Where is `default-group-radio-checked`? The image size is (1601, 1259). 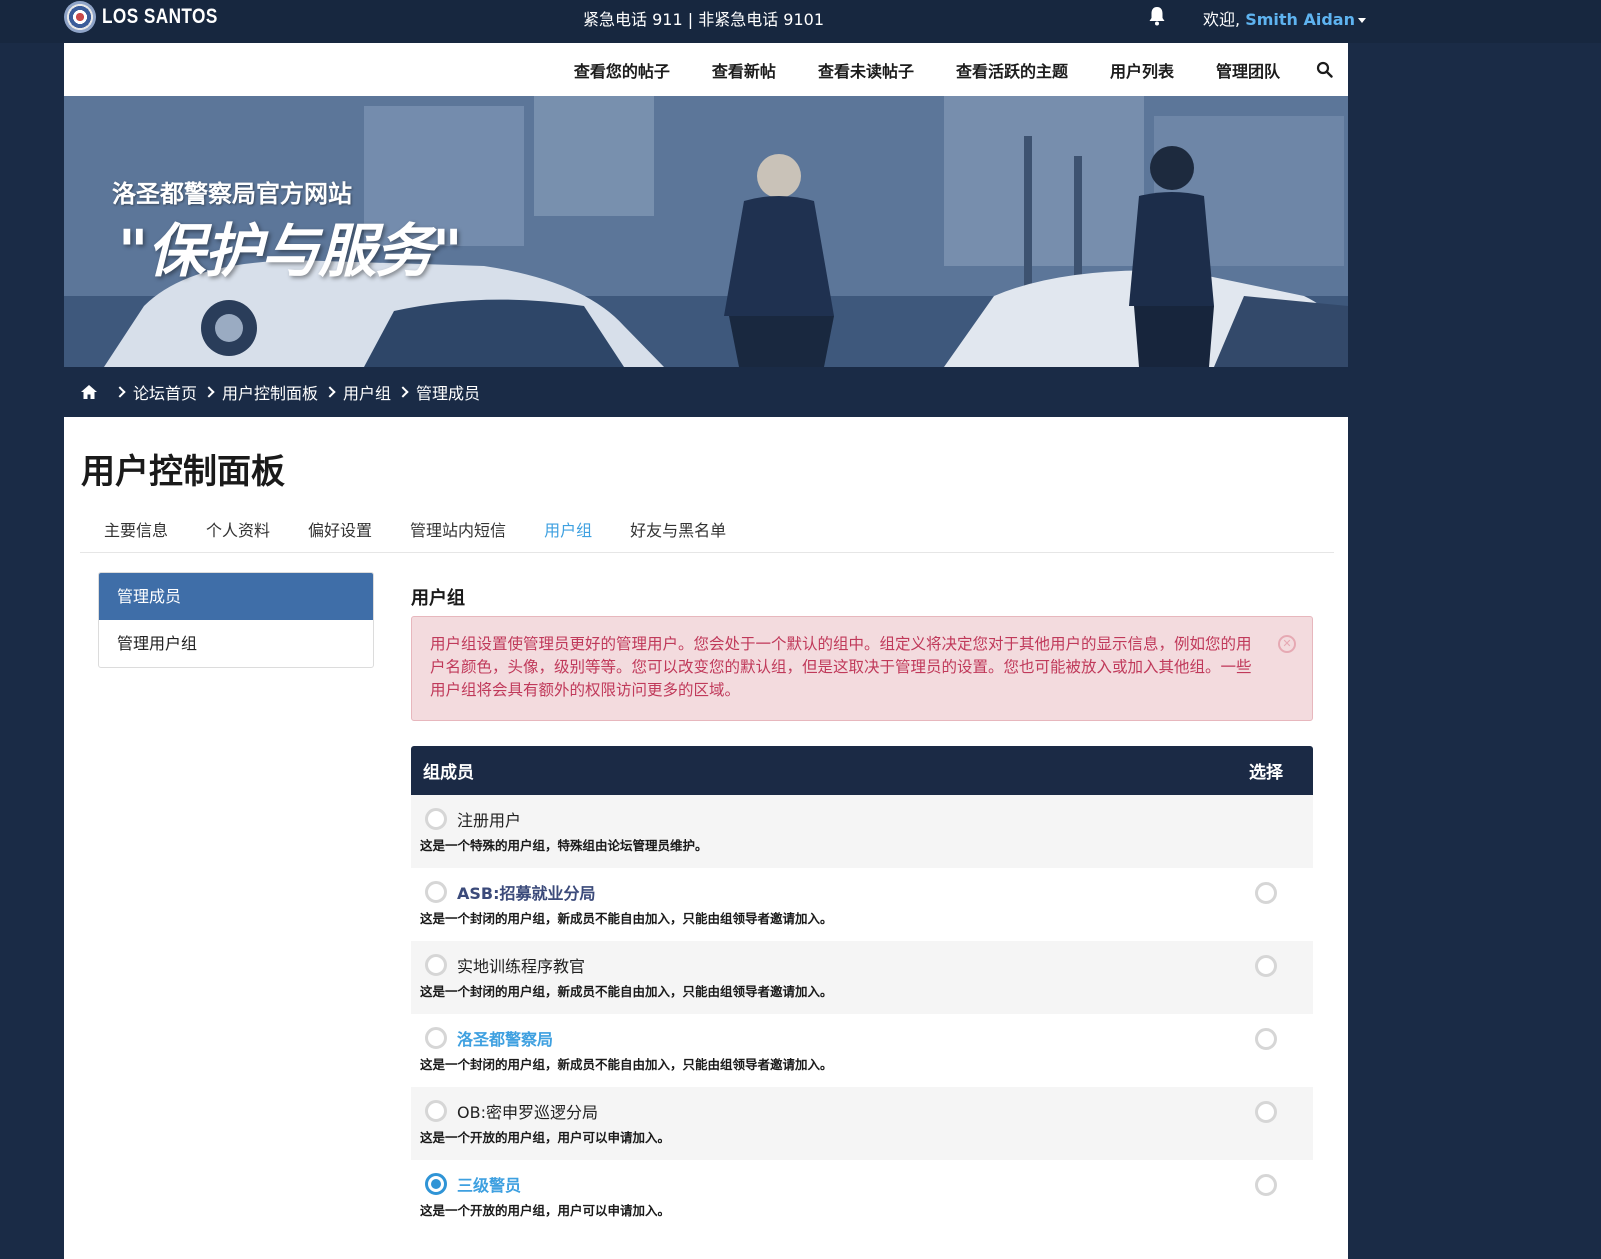
default-group-radio-checked is located at coordinates (436, 1184).